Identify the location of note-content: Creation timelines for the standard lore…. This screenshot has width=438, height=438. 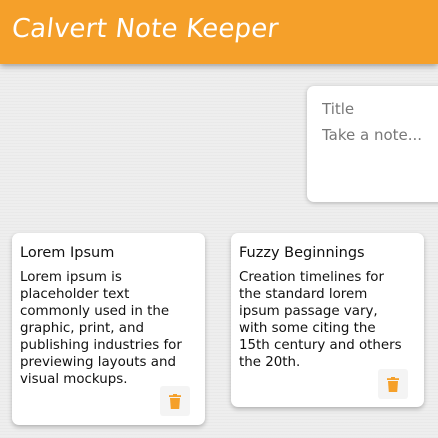
(320, 320).